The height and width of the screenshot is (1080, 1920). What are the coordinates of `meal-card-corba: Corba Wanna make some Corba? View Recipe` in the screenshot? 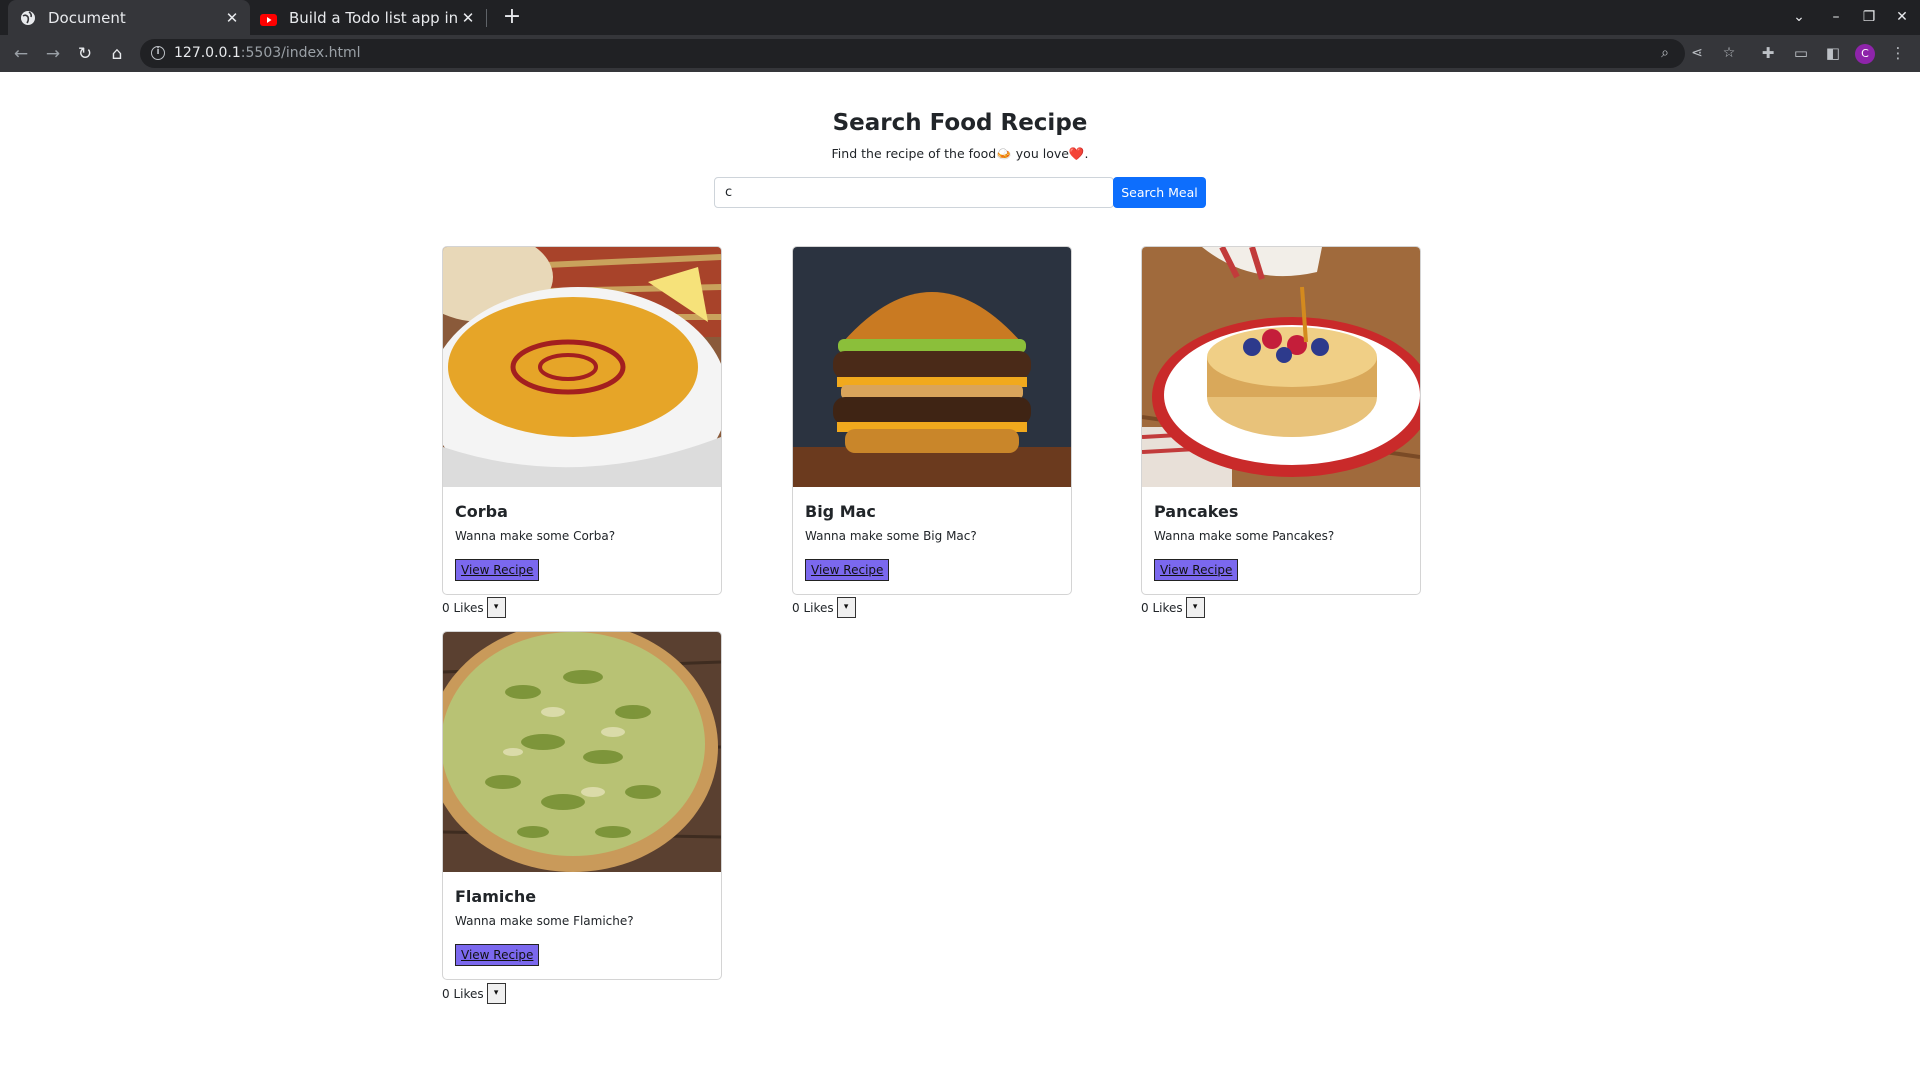 It's located at (582, 420).